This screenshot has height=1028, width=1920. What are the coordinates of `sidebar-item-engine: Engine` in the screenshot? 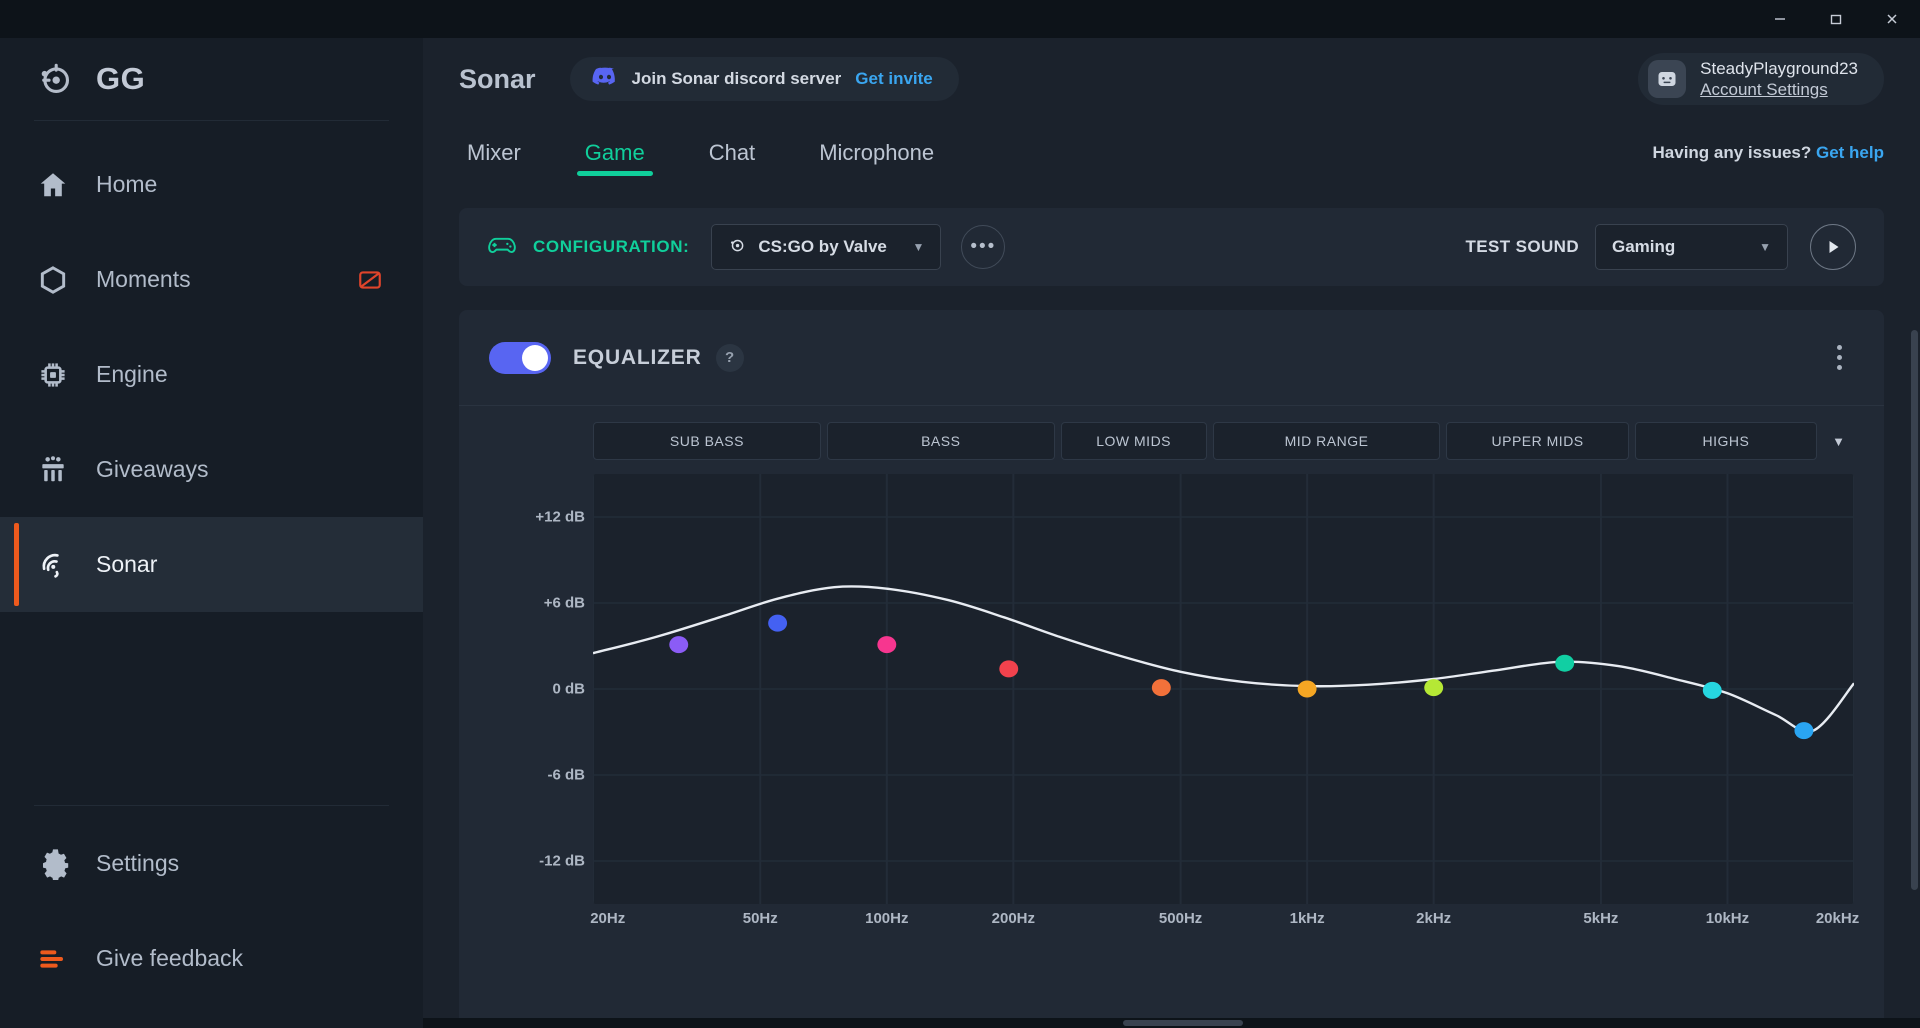 It's located at (211, 374).